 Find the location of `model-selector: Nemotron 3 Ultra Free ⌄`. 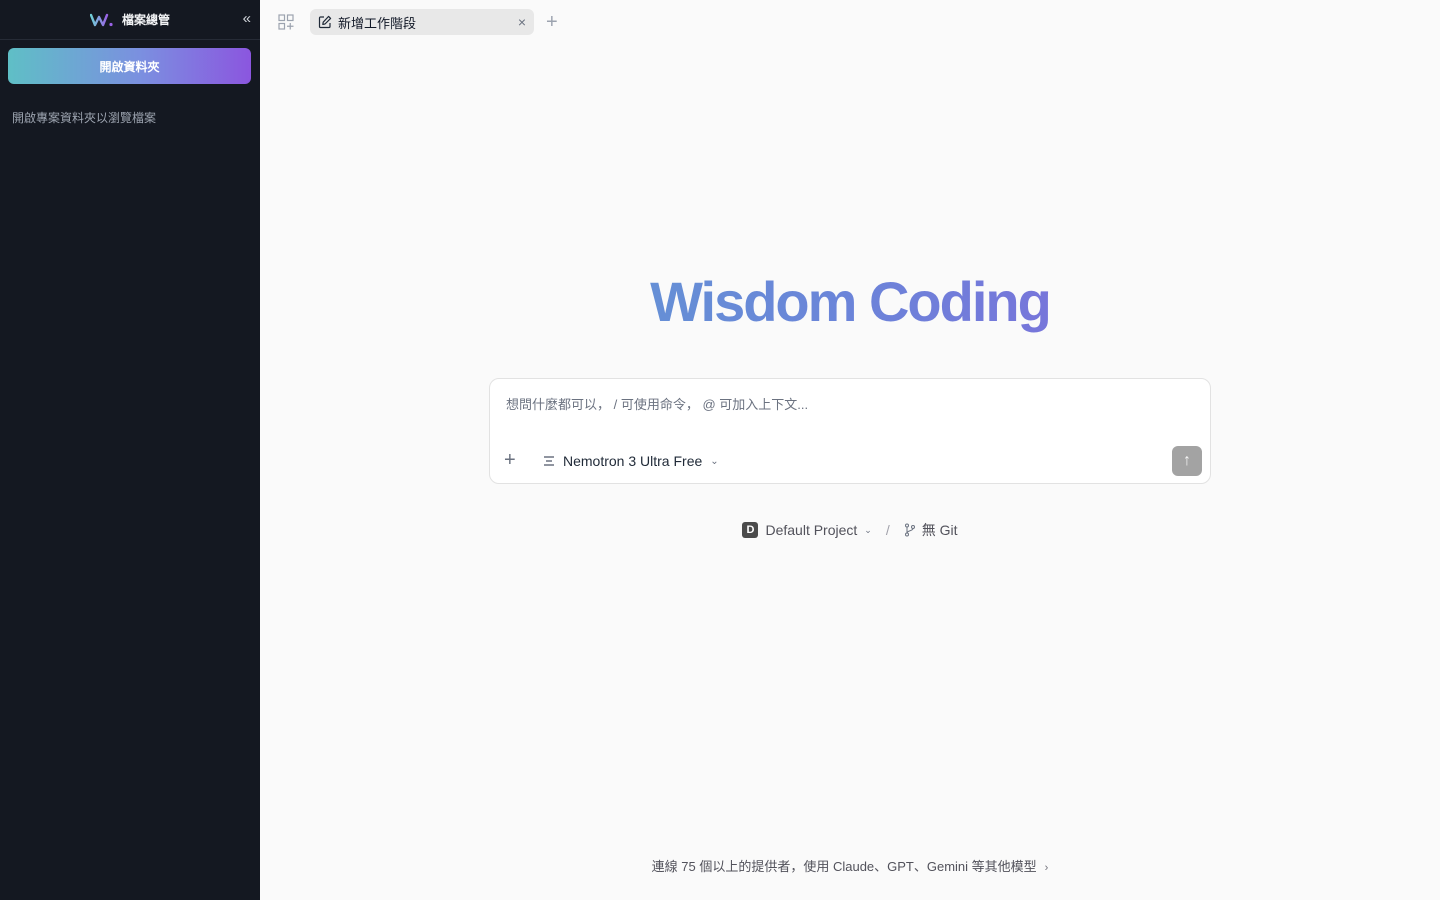

model-selector: Nemotron 3 Ultra Free ⌄ is located at coordinates (631, 461).